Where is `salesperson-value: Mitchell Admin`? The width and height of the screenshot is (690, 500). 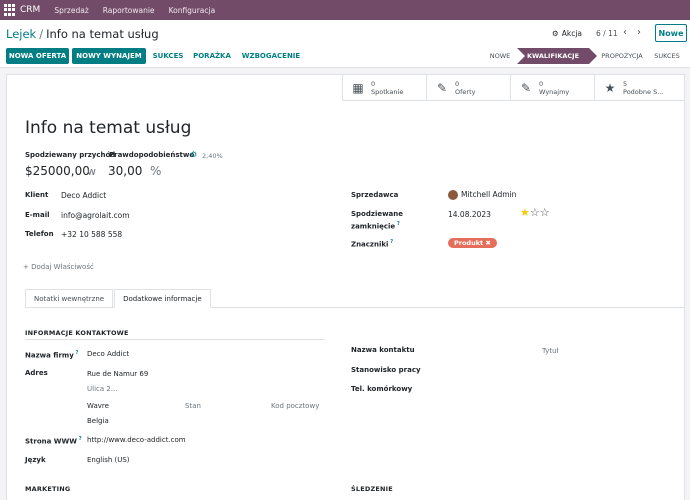 salesperson-value: Mitchell Admin is located at coordinates (489, 194).